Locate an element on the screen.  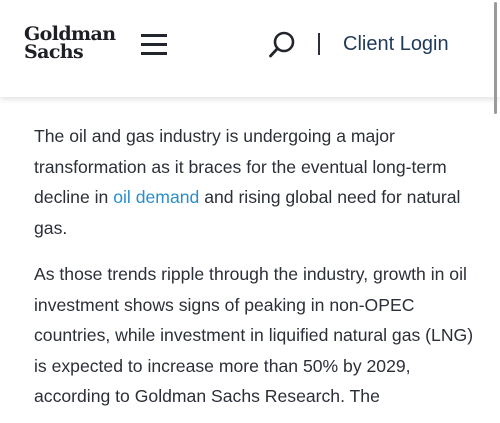
client-login-link: Client Login is located at coordinates (396, 44).